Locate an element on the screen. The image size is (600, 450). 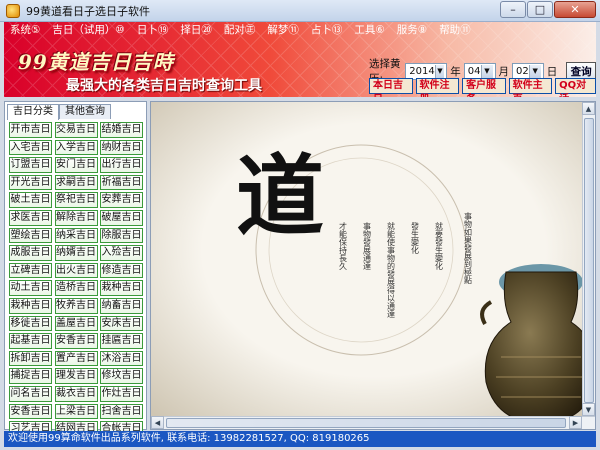
scroll-left-icon: ◀ is located at coordinates (157, 422).